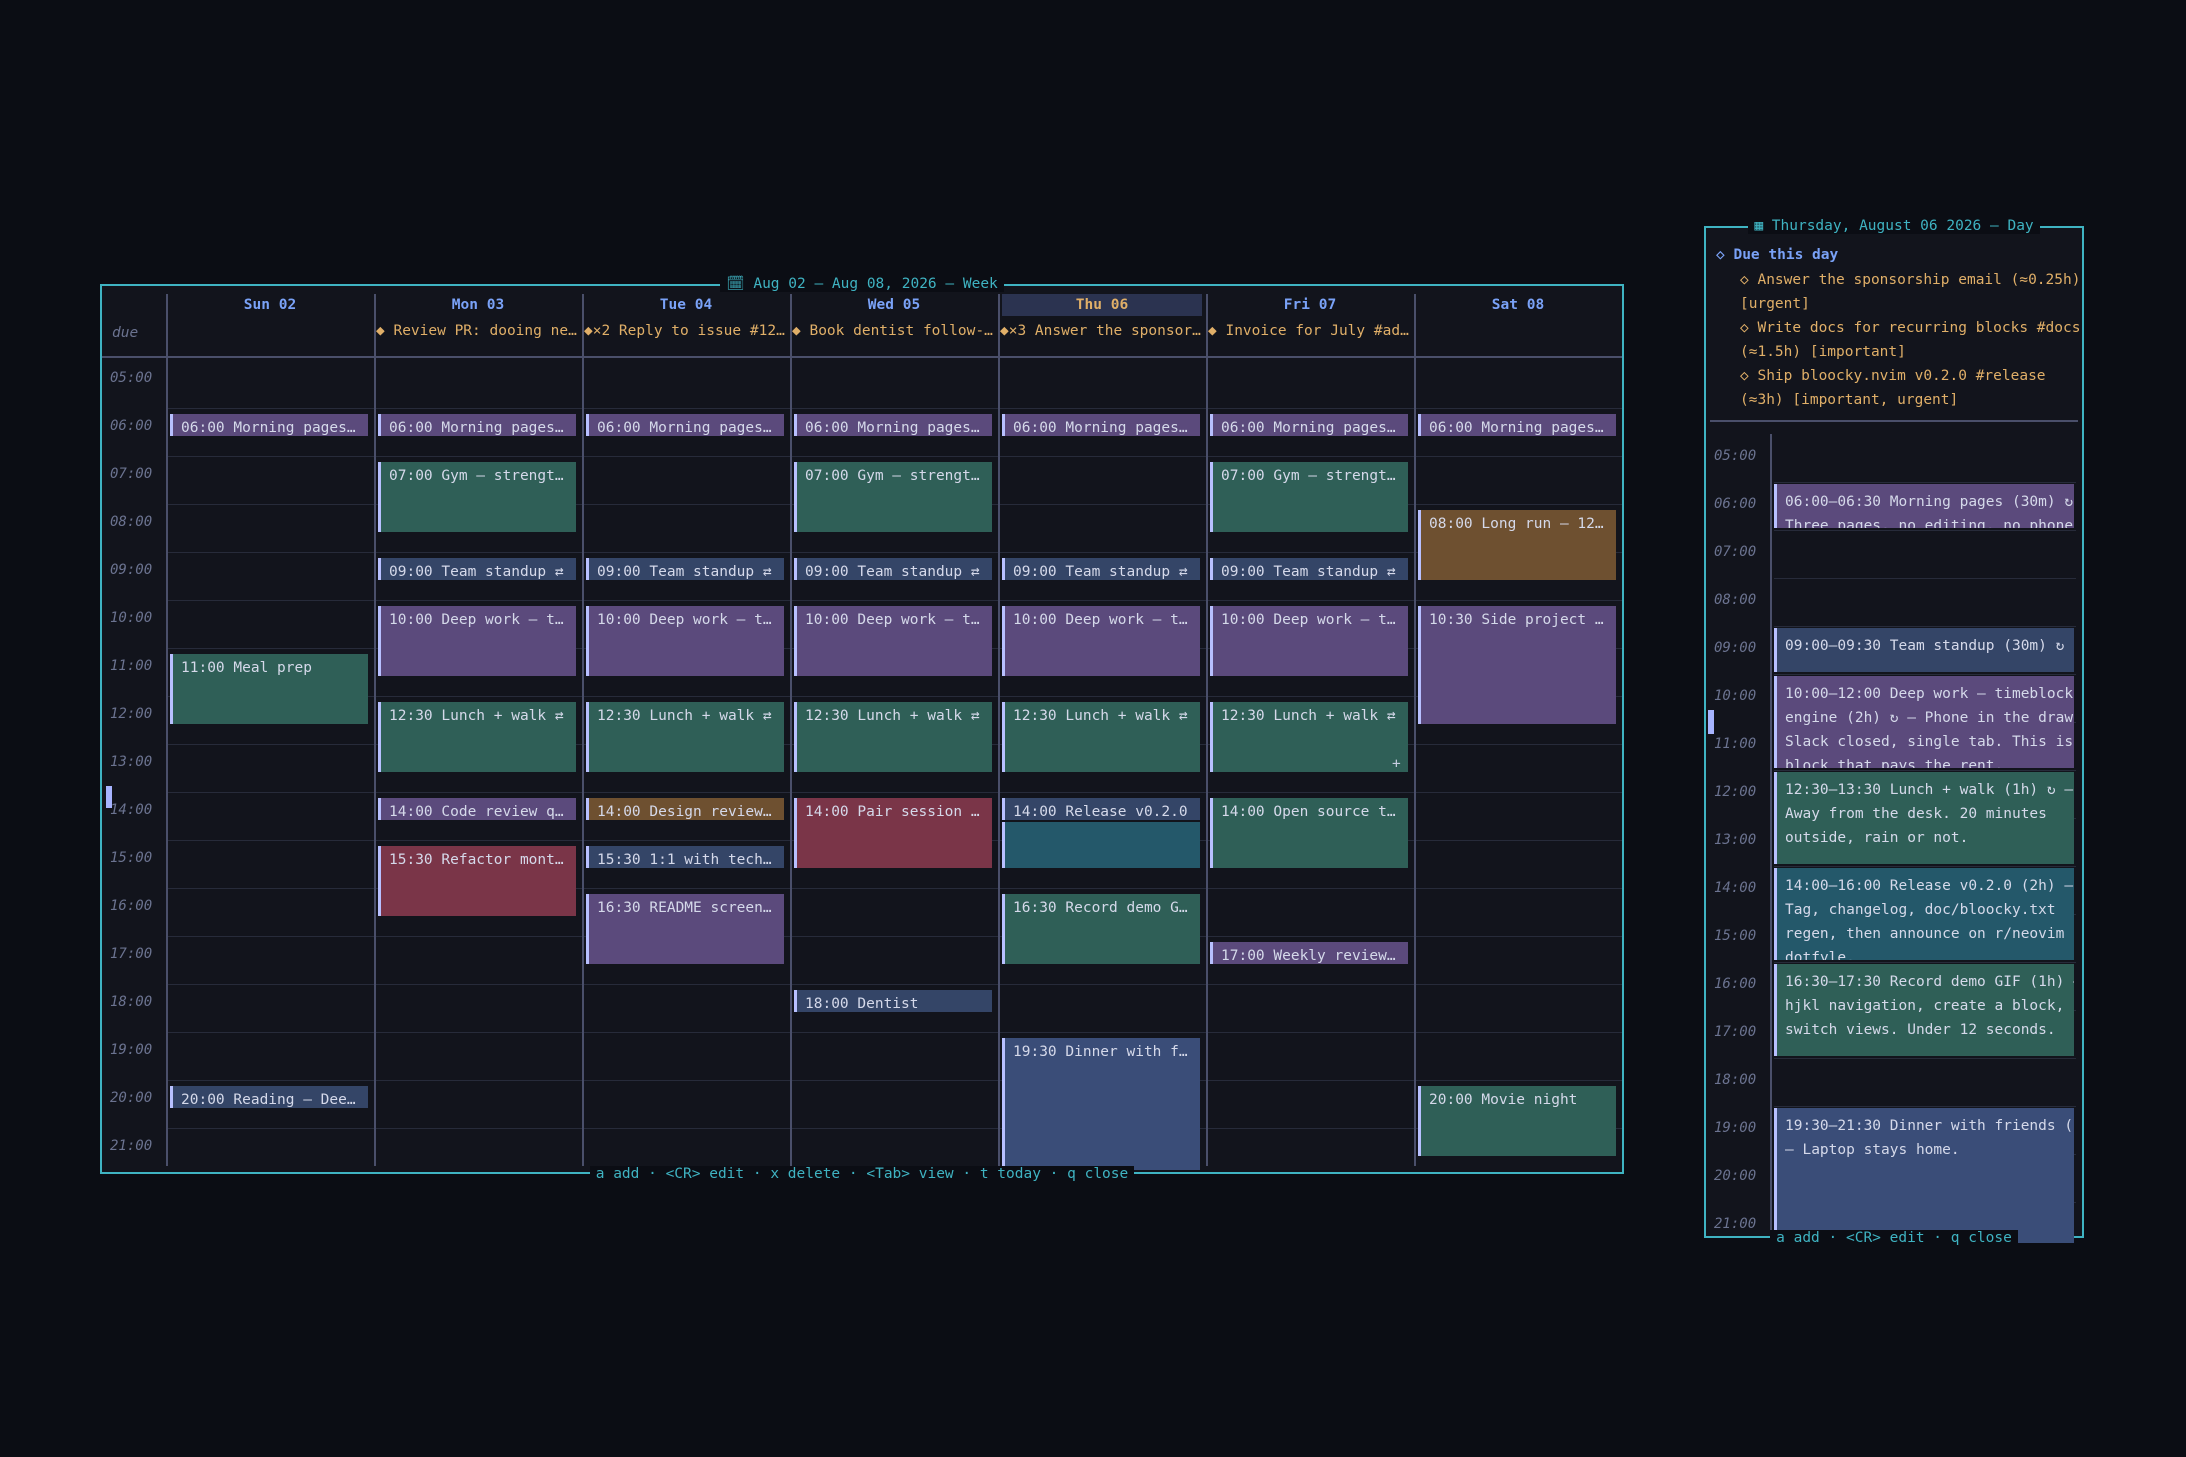 The width and height of the screenshot is (2186, 1457). What do you see at coordinates (1893, 376) in the screenshot?
I see `due-task: ◇ Ship bloocky.nvim v0.2.0 #release` at bounding box center [1893, 376].